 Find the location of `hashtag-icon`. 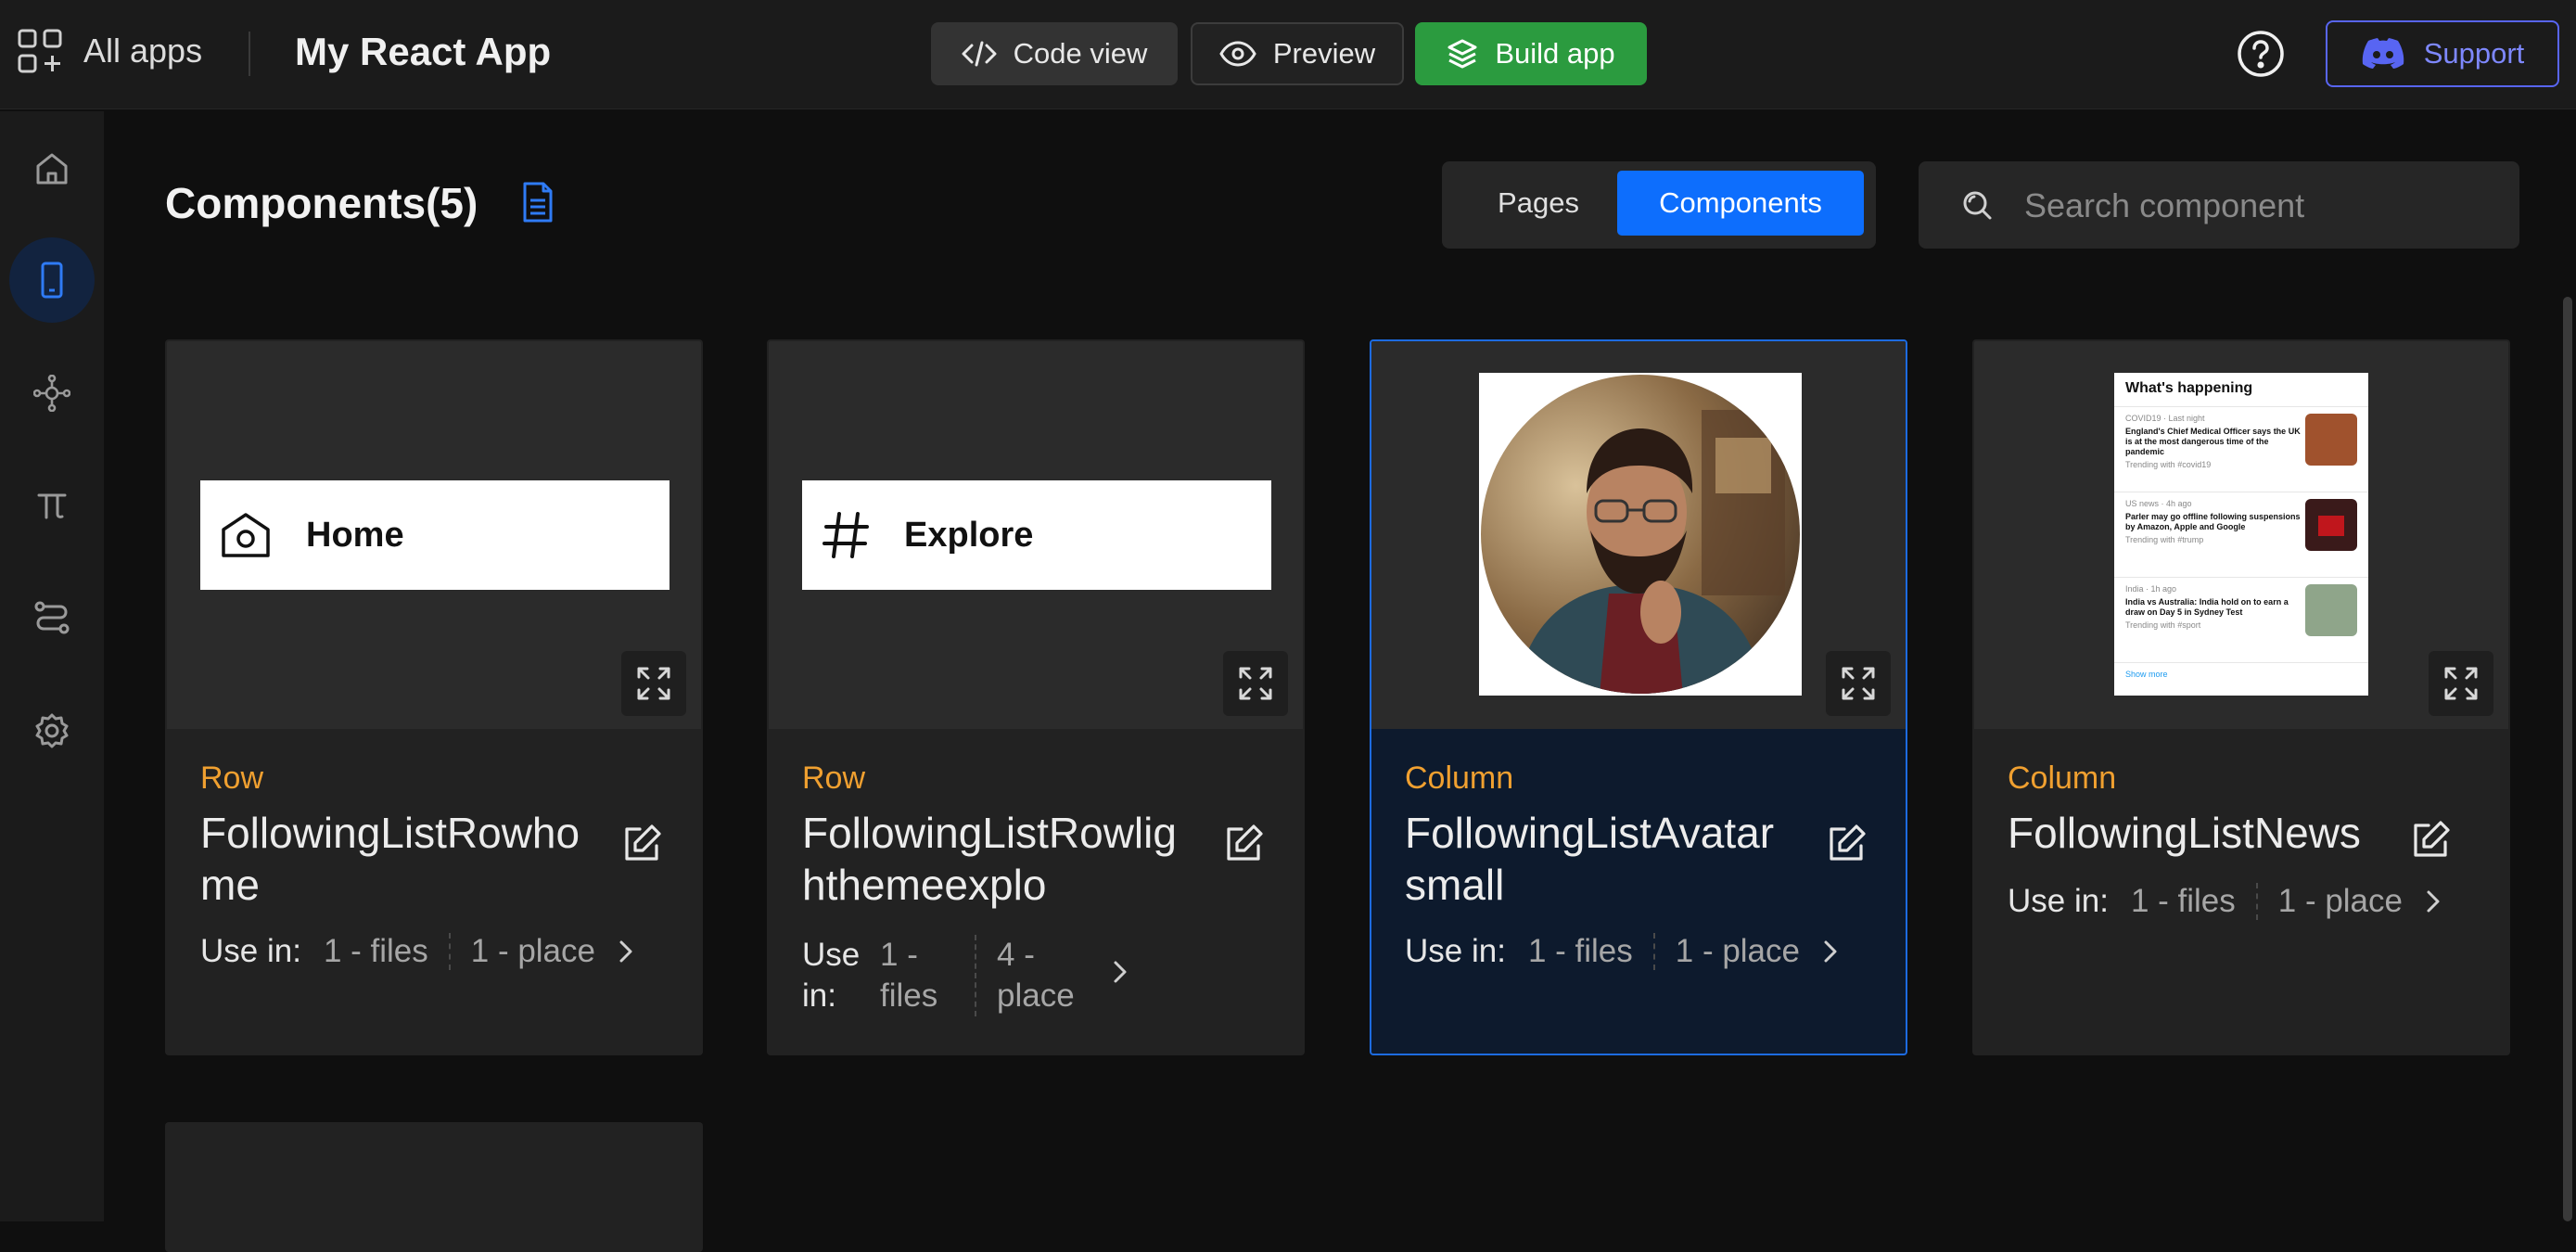

hashtag-icon is located at coordinates (846, 535).